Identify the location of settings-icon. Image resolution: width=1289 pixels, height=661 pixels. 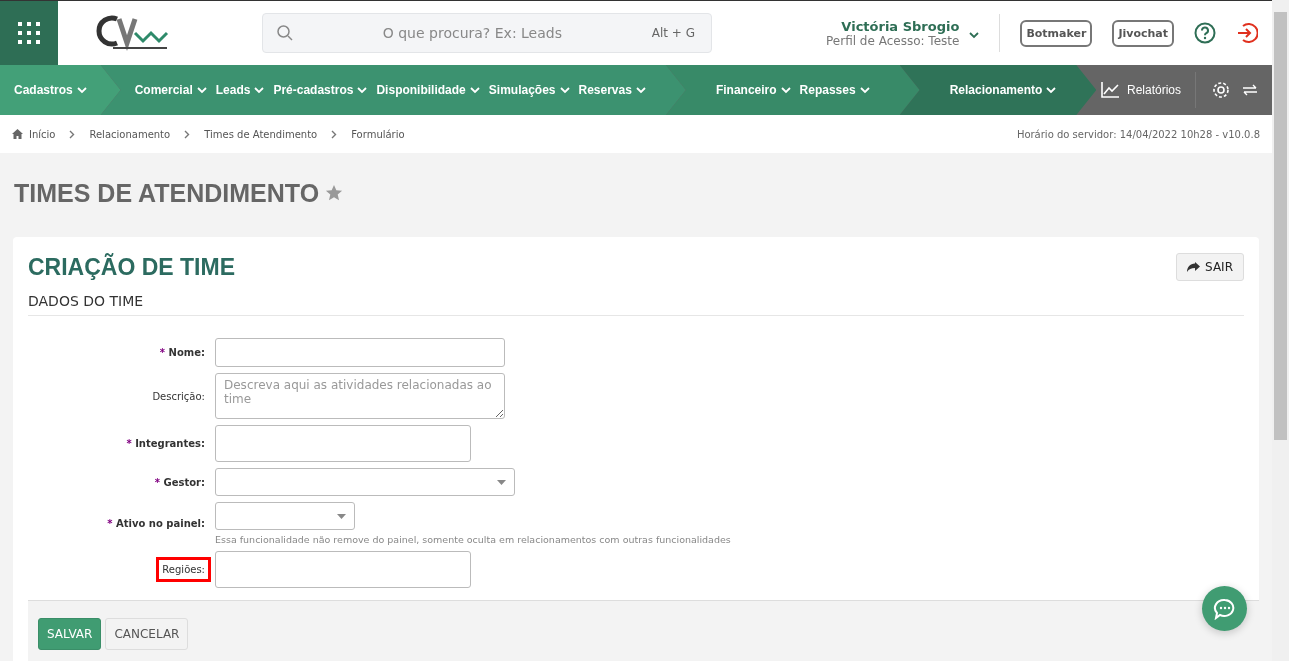
(1221, 90).